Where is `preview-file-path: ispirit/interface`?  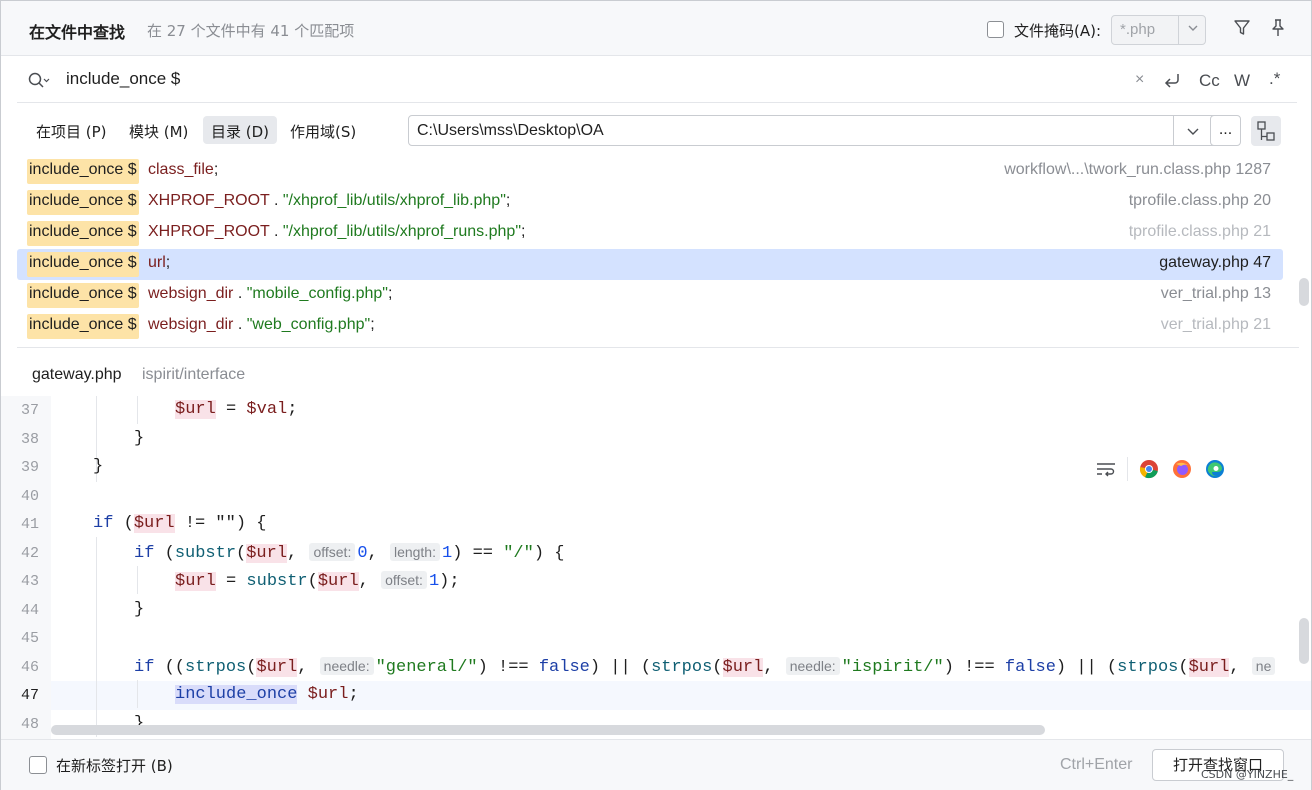
preview-file-path: ispirit/interface is located at coordinates (194, 374).